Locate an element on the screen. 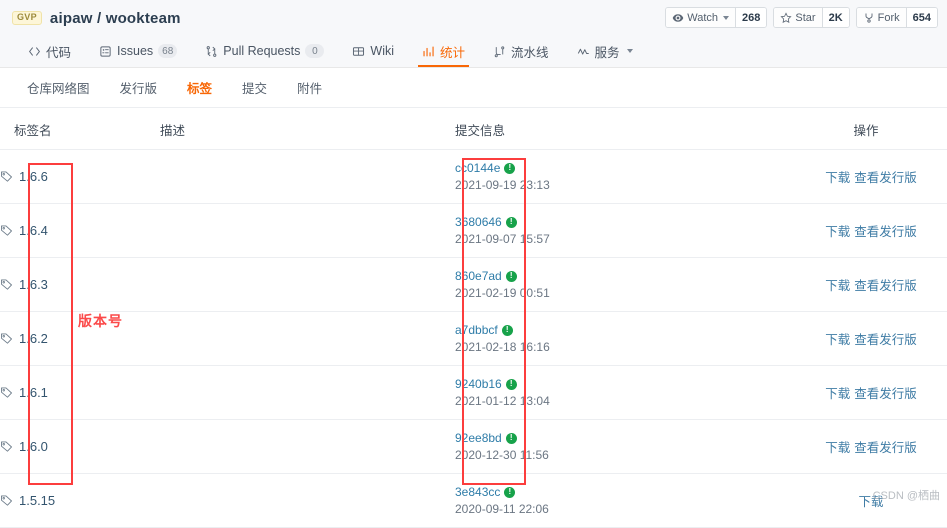  table-row: 1.6.2 a7dbbcf! 2021-02-18 16:16 下载 查看发行版 is located at coordinates (473, 338).